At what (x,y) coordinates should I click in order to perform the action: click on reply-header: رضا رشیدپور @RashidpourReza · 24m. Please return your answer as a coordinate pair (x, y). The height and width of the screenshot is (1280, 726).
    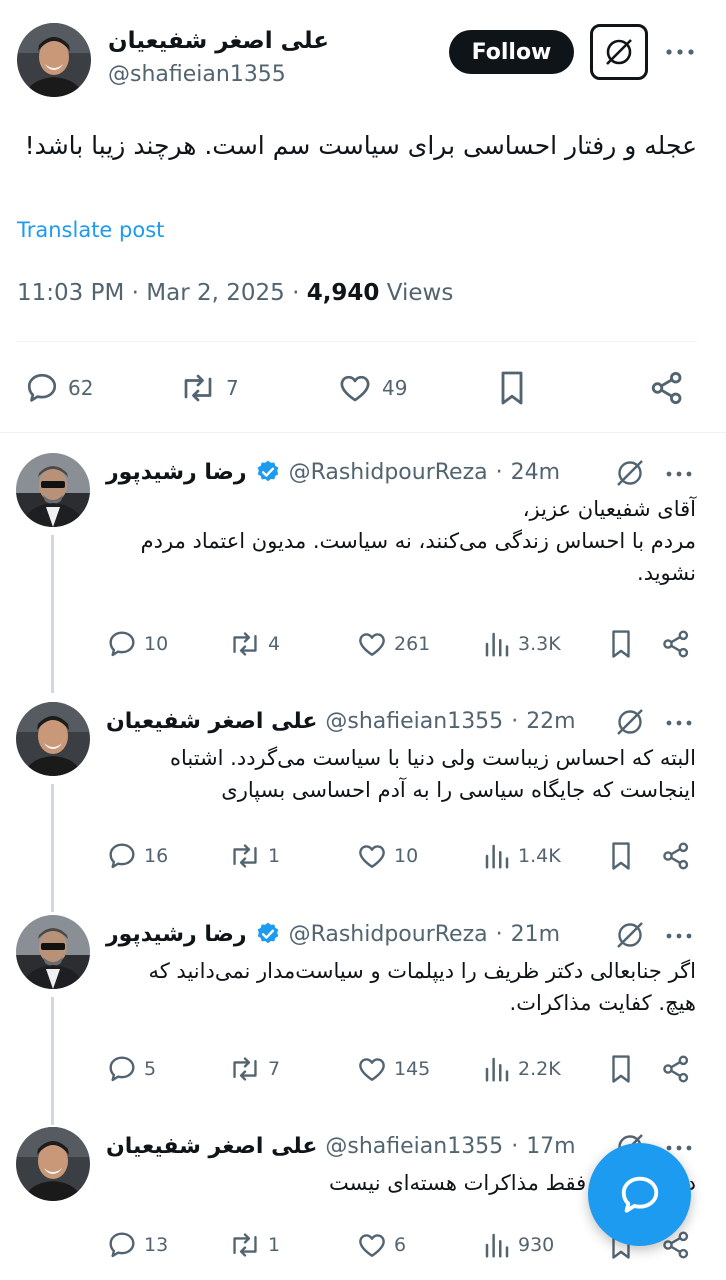
    Looking at the image, I should click on (333, 472).